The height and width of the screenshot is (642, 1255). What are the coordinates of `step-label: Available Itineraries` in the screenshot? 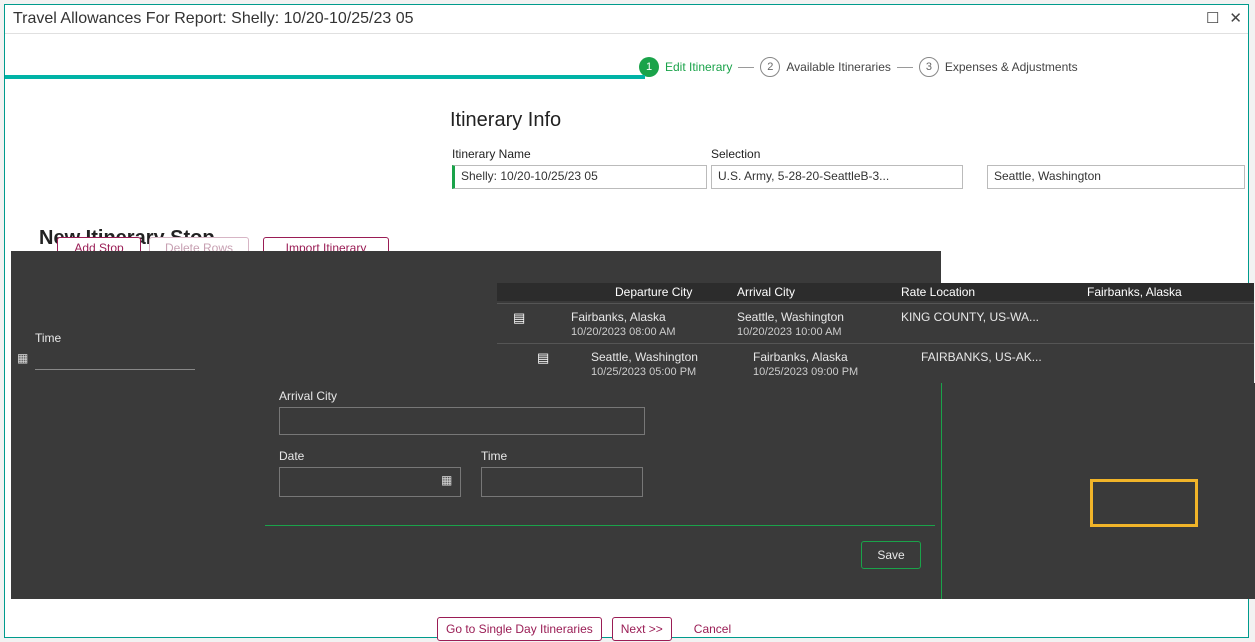 It's located at (838, 67).